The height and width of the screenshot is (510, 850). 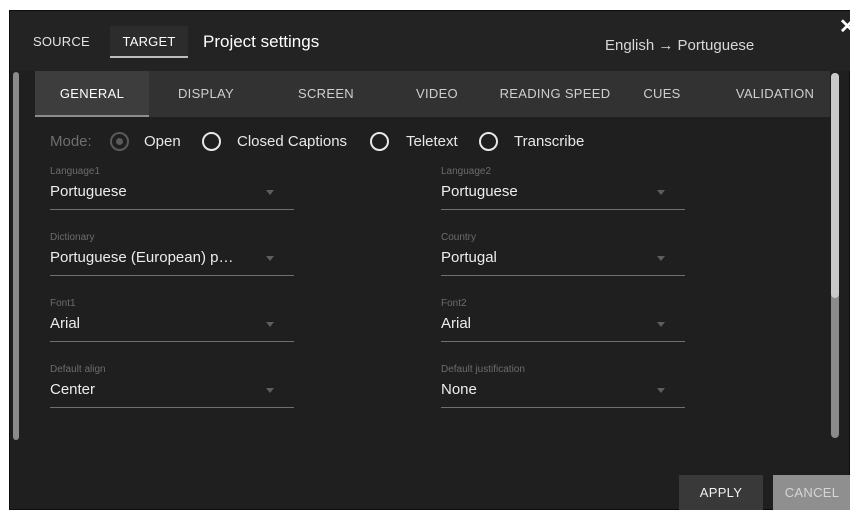 What do you see at coordinates (16, 256) in the screenshot?
I see `left-scrollbar` at bounding box center [16, 256].